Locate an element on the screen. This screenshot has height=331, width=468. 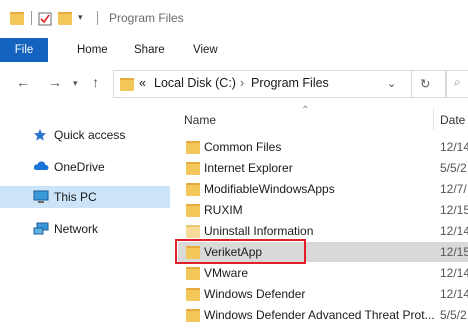
tab-file: File is located at coordinates (24, 50).